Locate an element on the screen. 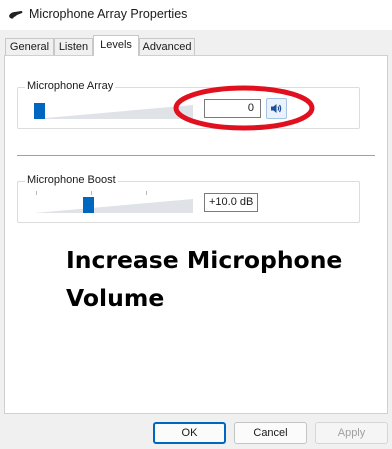  ok-button: OK is located at coordinates (189, 433).